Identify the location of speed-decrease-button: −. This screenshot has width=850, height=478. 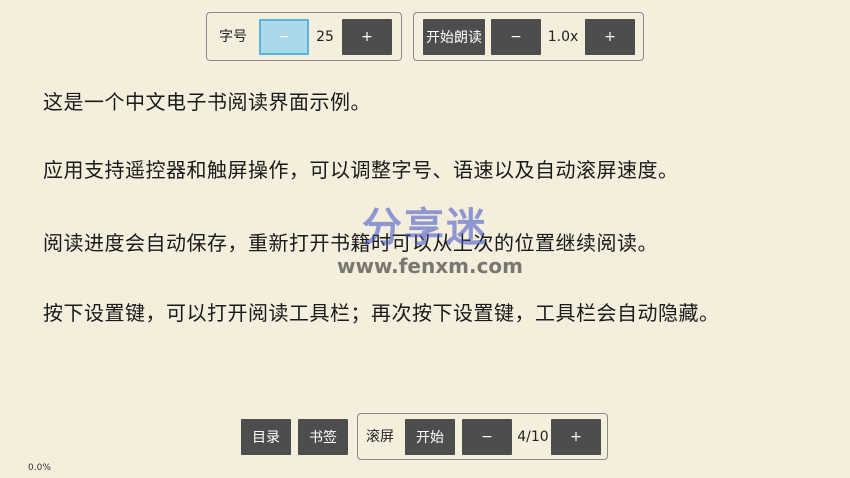
(516, 37).